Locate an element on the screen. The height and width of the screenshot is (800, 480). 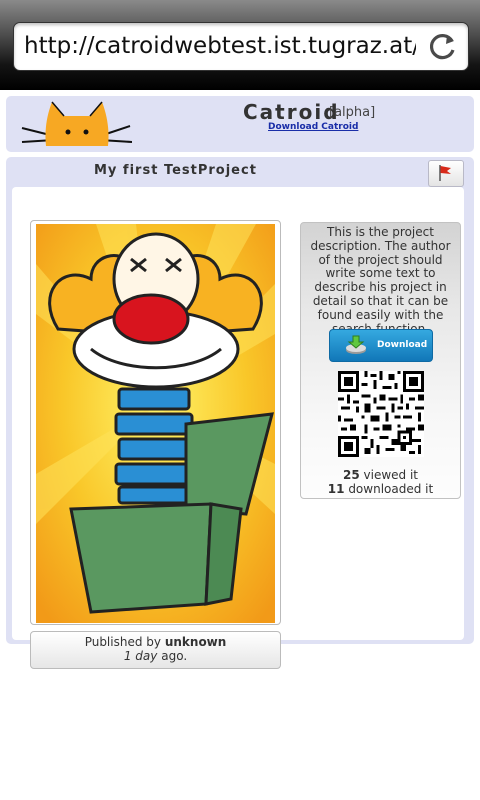
reload-icon is located at coordinates (443, 46).